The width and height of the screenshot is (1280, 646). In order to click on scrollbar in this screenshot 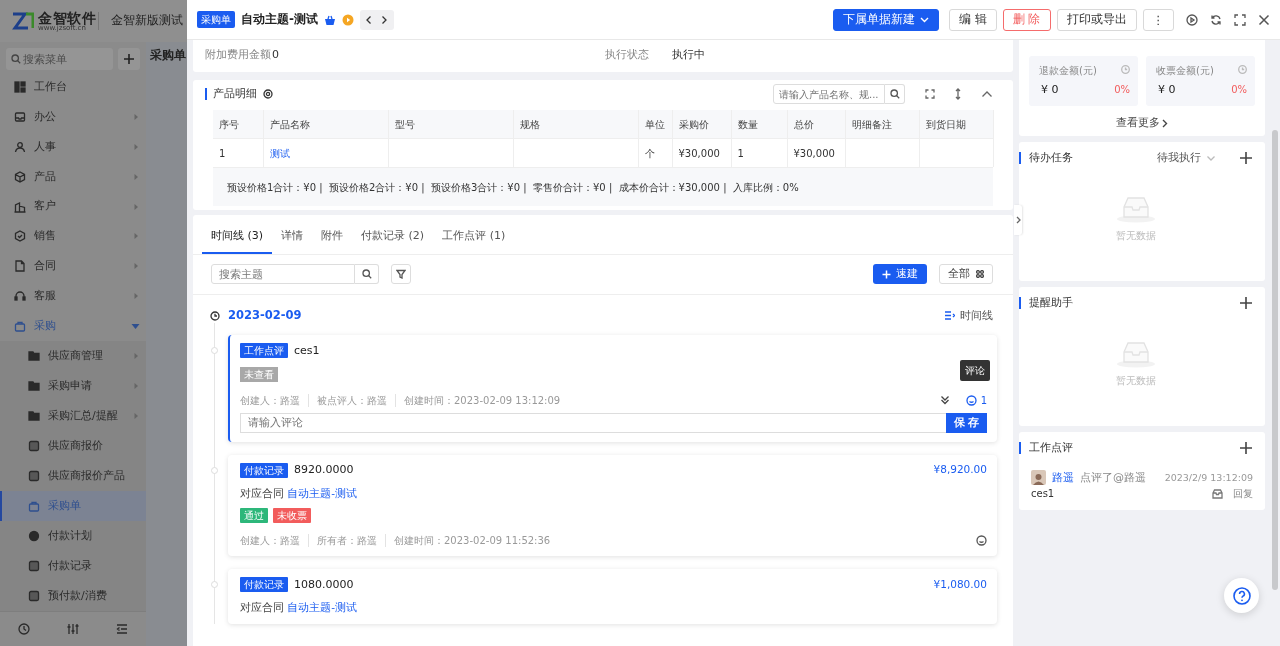, I will do `click(1275, 360)`.